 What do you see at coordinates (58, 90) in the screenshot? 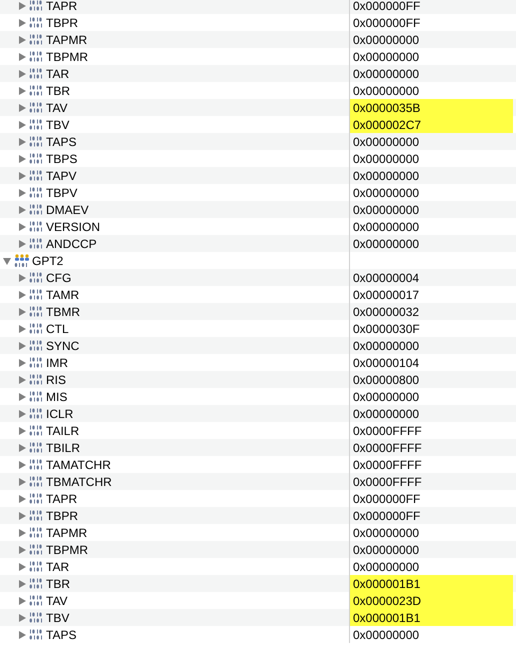
I see `register-name: TBR` at bounding box center [58, 90].